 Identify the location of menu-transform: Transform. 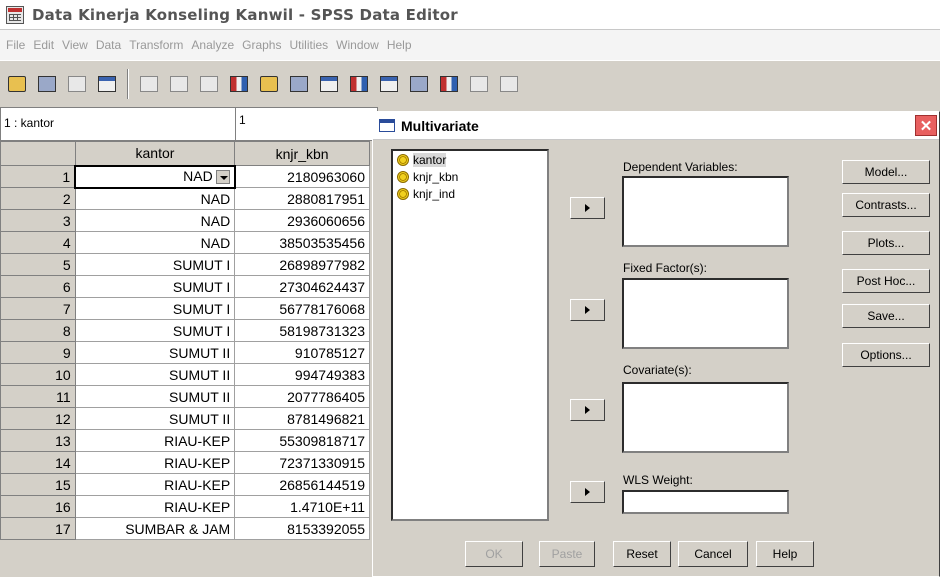
(156, 45).